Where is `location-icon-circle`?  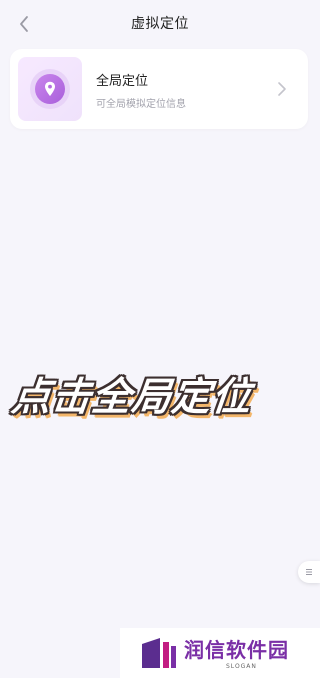
location-icon-circle is located at coordinates (50, 89).